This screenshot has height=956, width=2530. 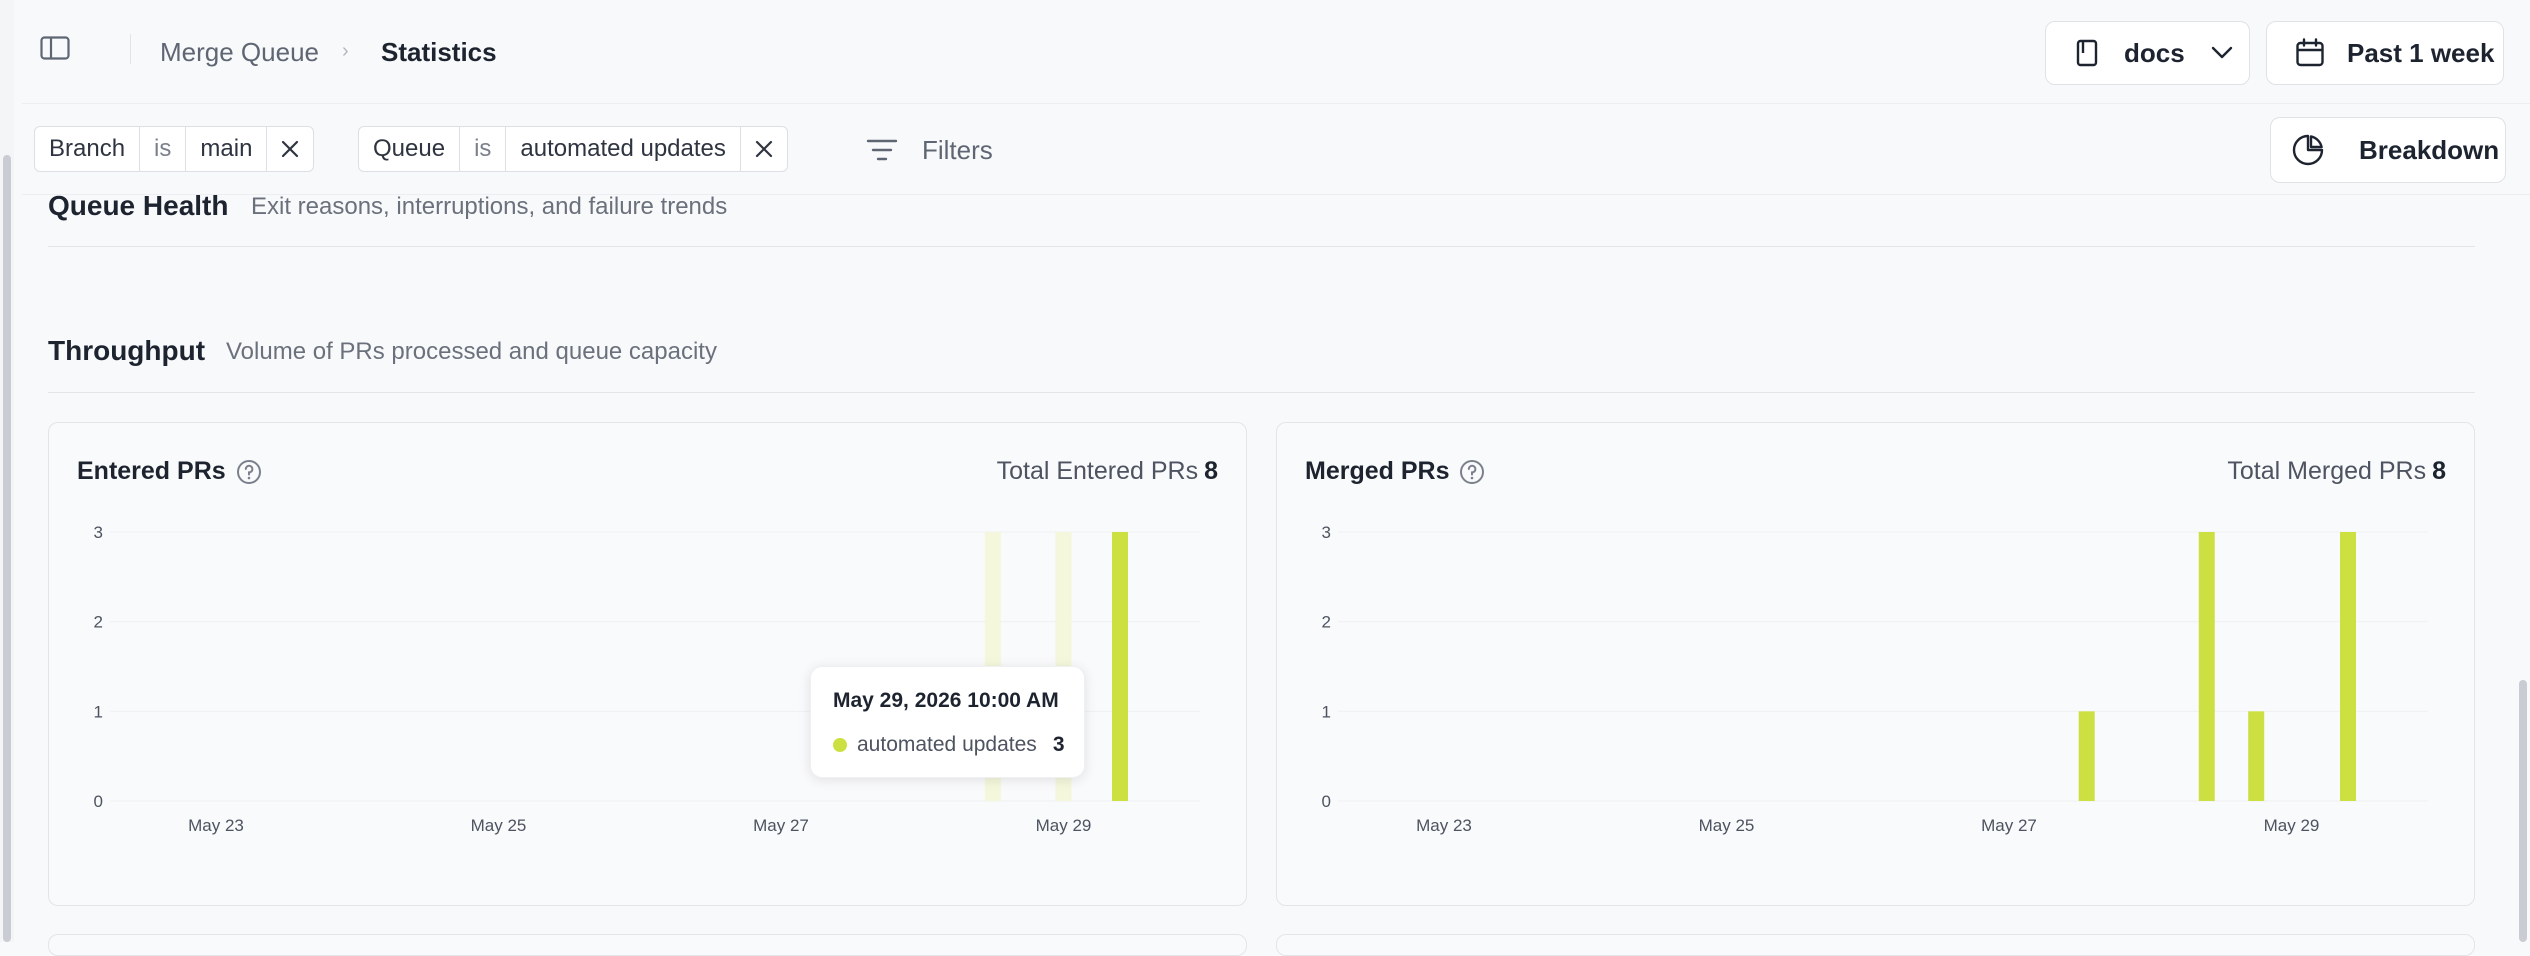 I want to click on breadcrumb-current-page: Statistics, so click(x=439, y=52).